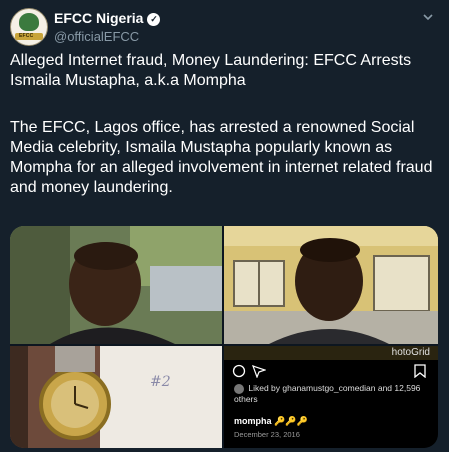  Describe the element at coordinates (331, 372) in the screenshot. I see `instagram-actions` at that location.